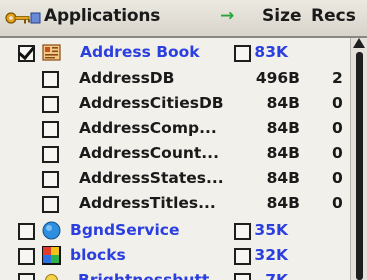  I want to click on recs-column-header: Recs, so click(333, 16).